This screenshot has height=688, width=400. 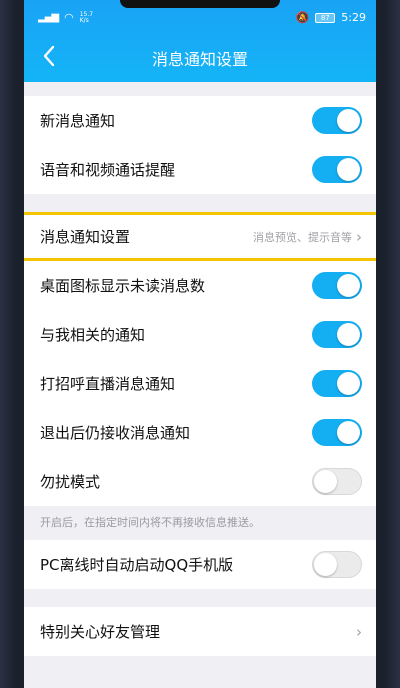 I want to click on setting-label: PC离线时自动启动QQ手机版, so click(x=137, y=565).